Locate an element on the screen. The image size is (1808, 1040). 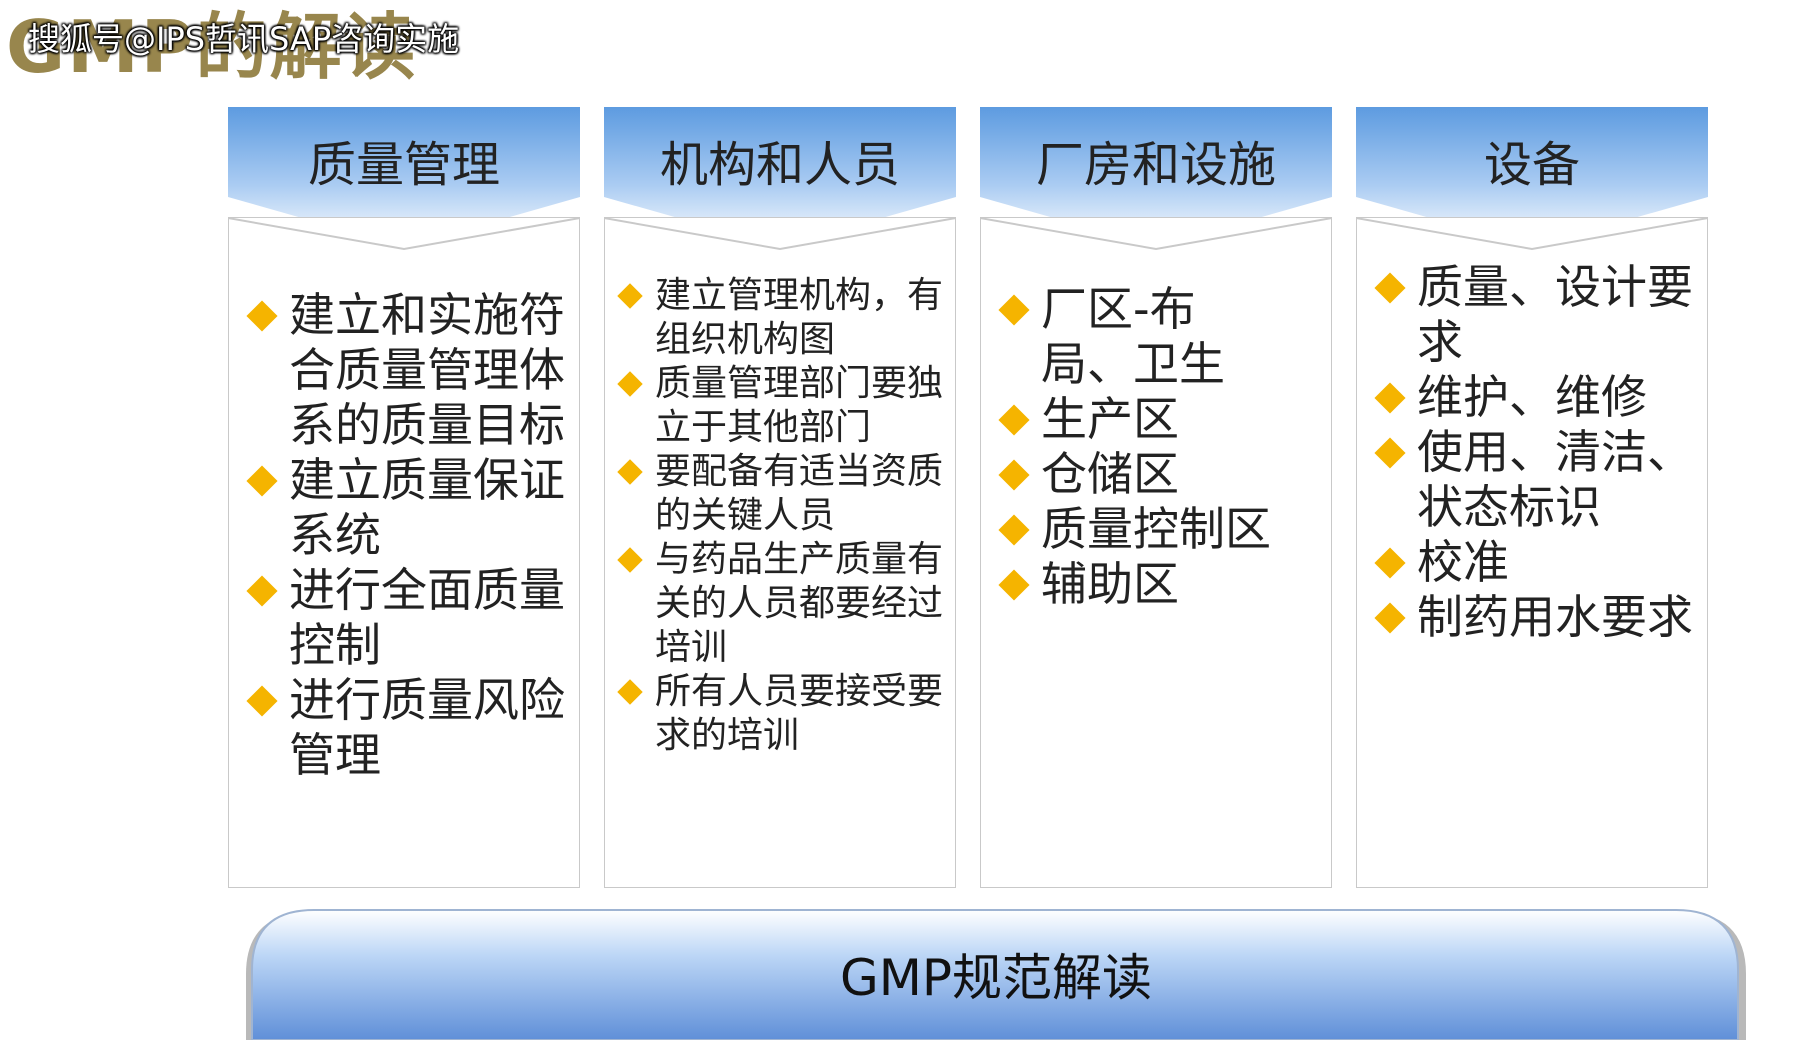
list-item: 建立质量保证系统 is located at coordinates (404, 508).